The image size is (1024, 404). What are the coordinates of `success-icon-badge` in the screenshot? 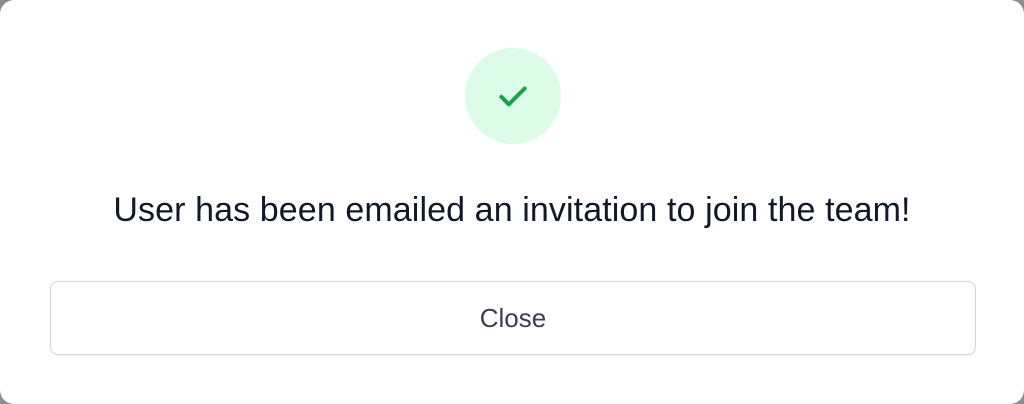 It's located at (513, 96).